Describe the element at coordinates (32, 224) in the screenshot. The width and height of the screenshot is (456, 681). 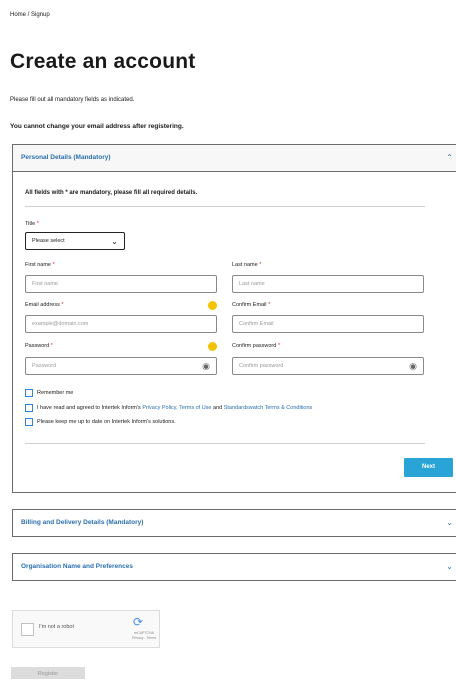
I see `title-label: Title *` at that location.